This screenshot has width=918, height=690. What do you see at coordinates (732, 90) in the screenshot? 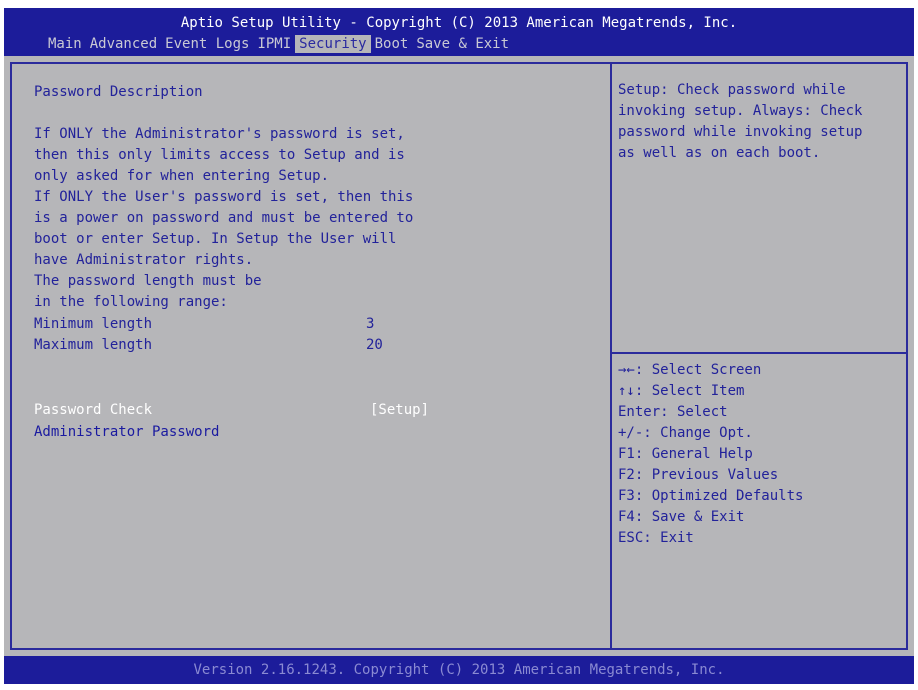
I see `help-line: Setup: Check password while` at bounding box center [732, 90].